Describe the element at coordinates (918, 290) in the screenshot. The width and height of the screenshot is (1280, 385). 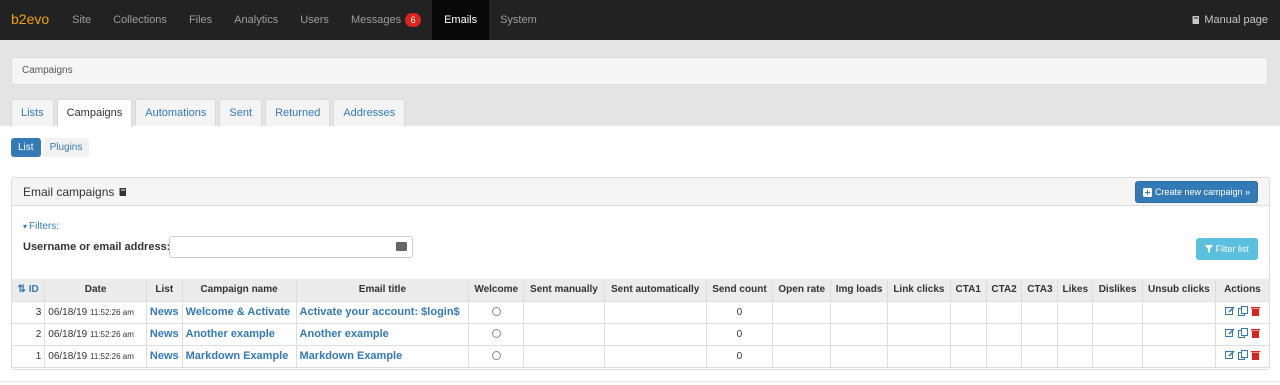
I see `col-link-clicks: Link clicks` at that location.